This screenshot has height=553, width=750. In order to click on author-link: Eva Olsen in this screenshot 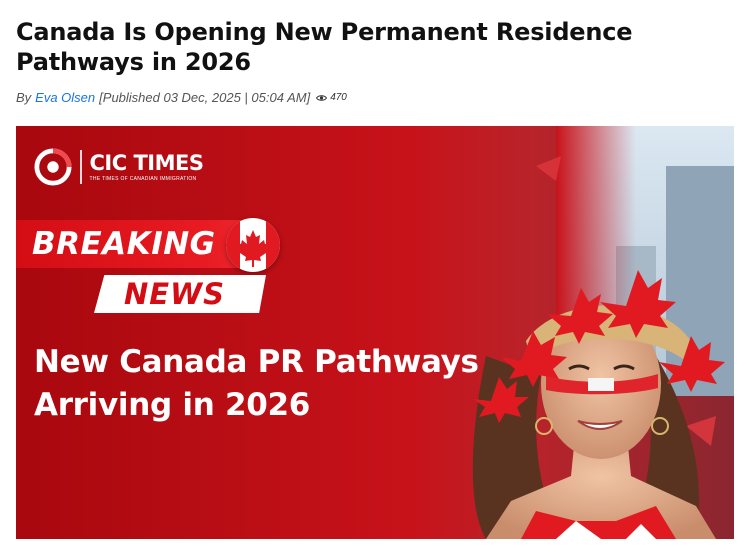, I will do `click(65, 97)`.